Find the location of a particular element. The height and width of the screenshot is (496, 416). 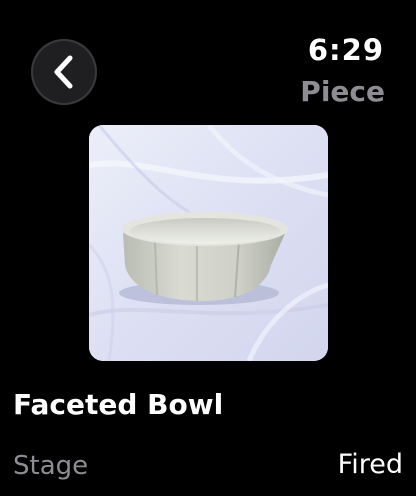

chevron-left-icon is located at coordinates (64, 72).